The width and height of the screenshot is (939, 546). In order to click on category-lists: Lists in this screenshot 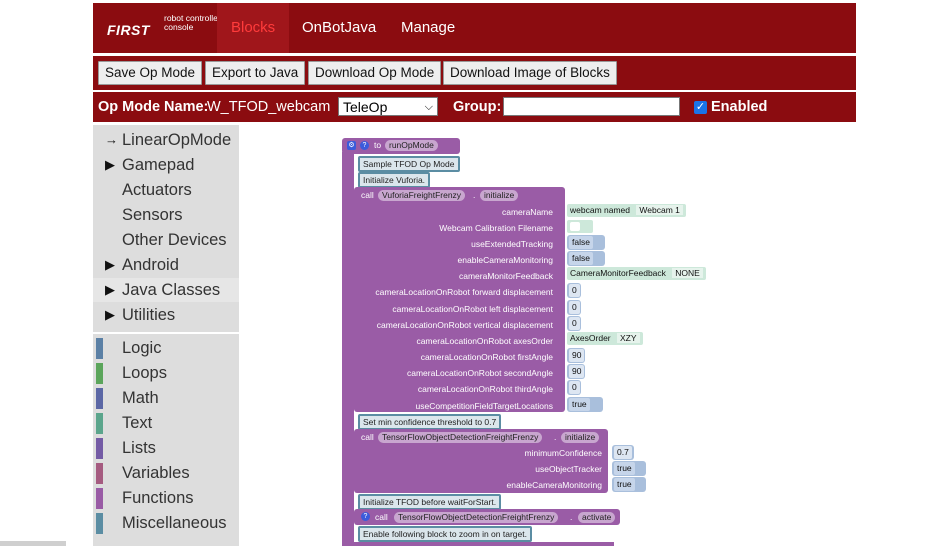, I will do `click(166, 448)`.